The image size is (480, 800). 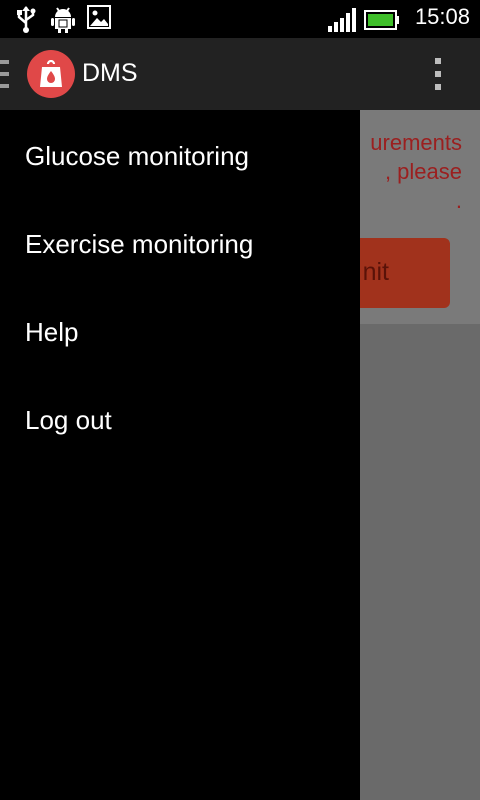 I want to click on status-time: 15:08, so click(x=442, y=16).